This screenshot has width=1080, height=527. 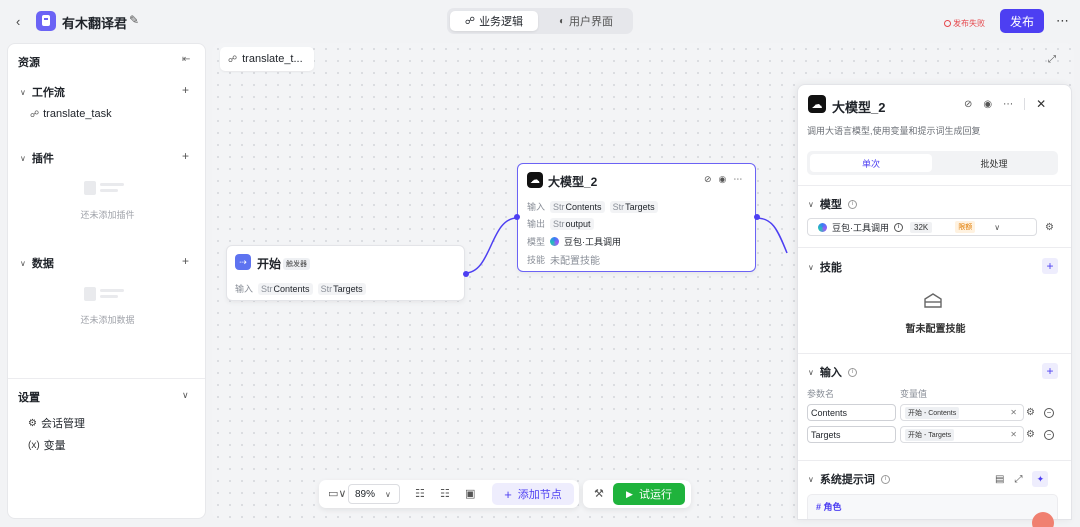 What do you see at coordinates (832, 204) in the screenshot?
I see `section-model: ∨ 模型 i` at bounding box center [832, 204].